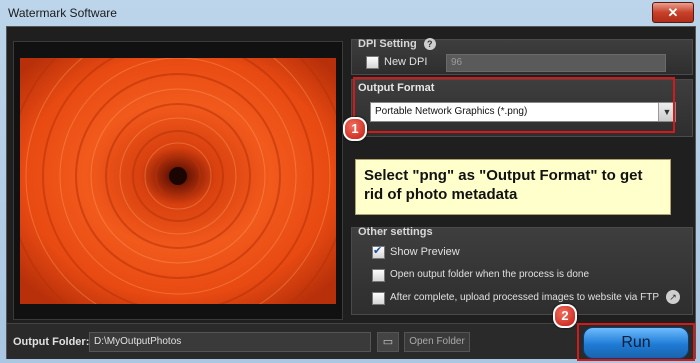 This screenshot has width=700, height=363. Describe the element at coordinates (355, 129) in the screenshot. I see `step-1-badge: 1` at that location.